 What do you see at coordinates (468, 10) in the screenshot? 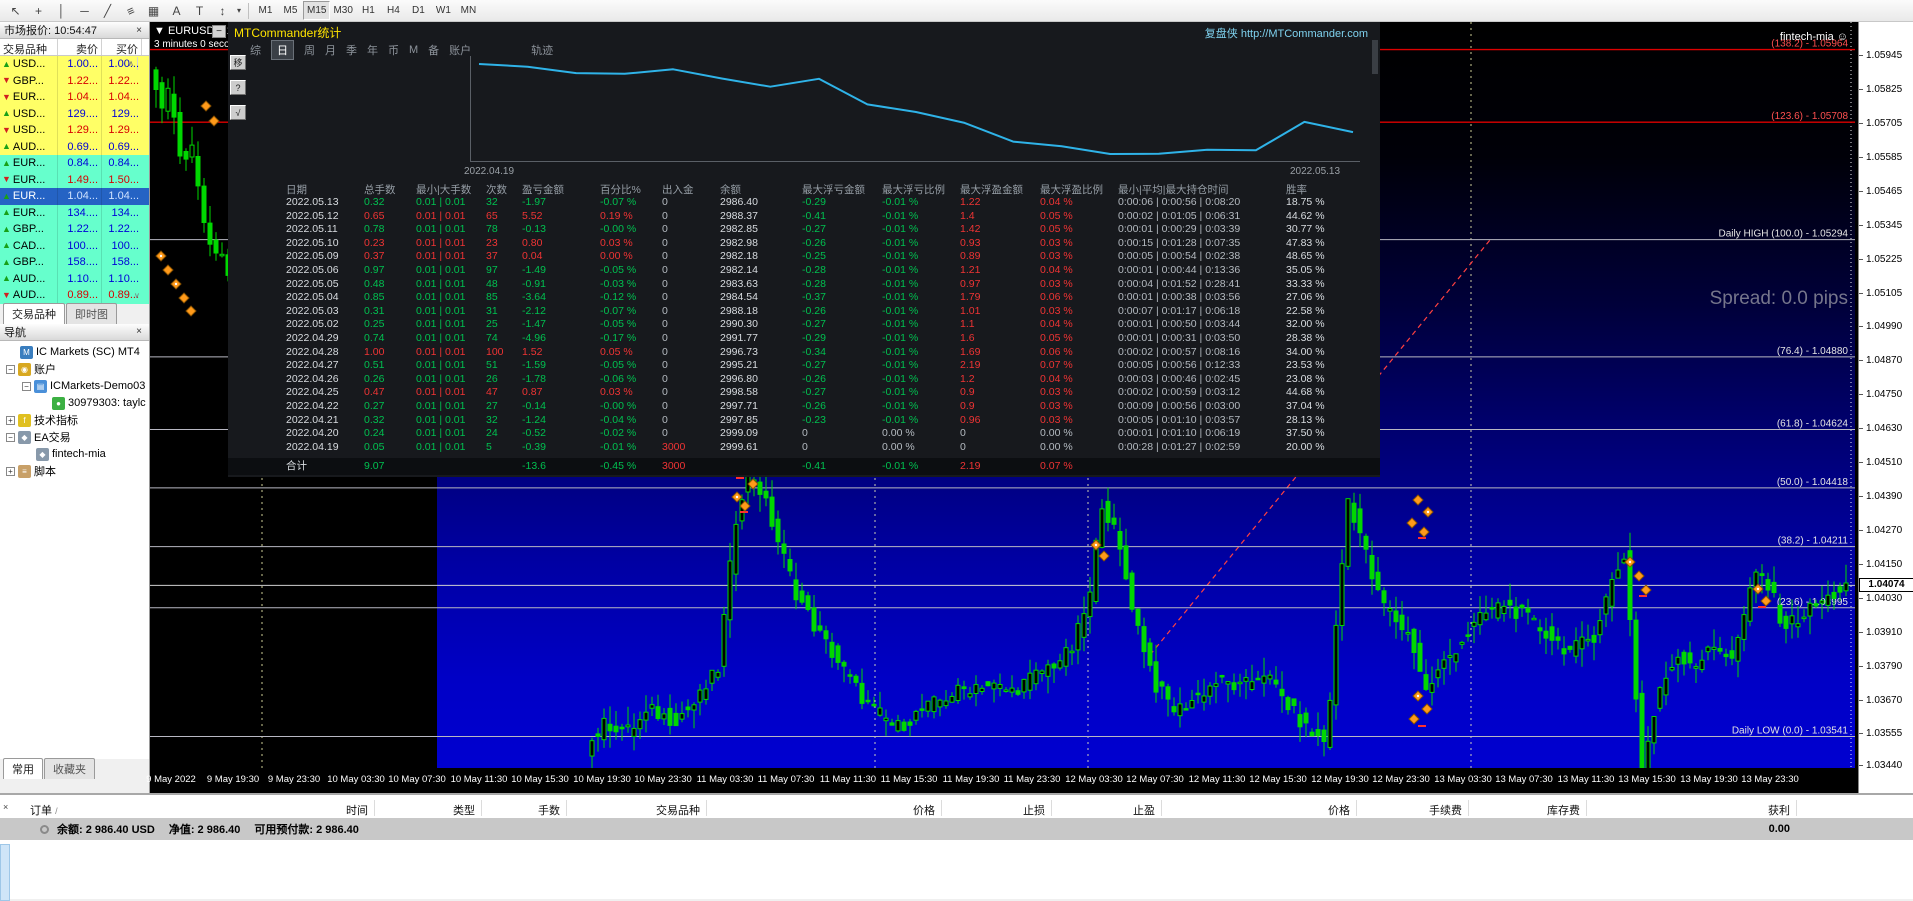
I see `timeframe-mn: MN` at bounding box center [468, 10].